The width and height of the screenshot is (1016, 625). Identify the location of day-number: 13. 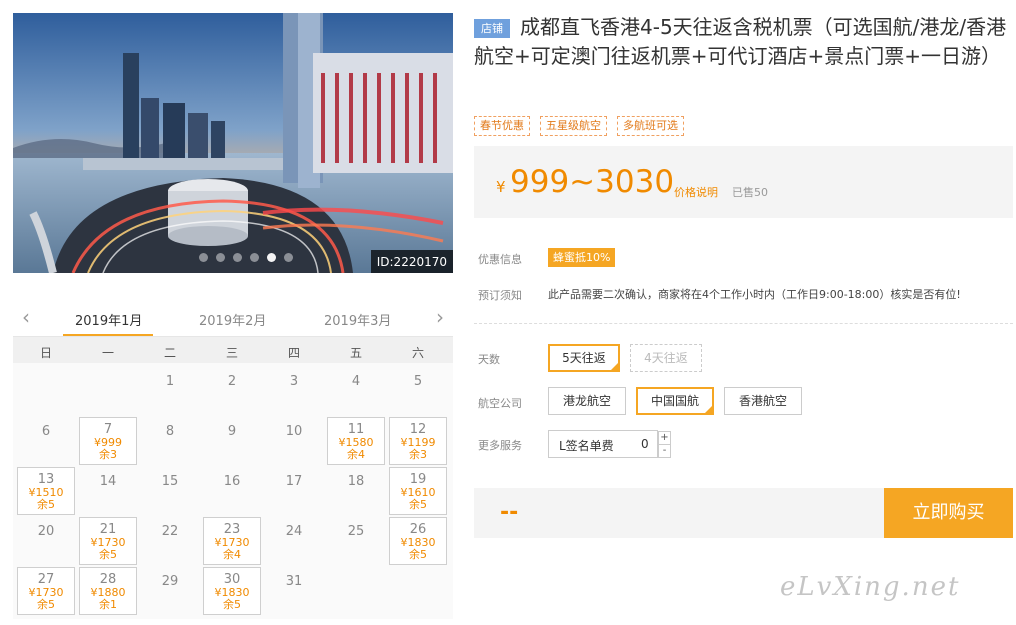
(46, 479).